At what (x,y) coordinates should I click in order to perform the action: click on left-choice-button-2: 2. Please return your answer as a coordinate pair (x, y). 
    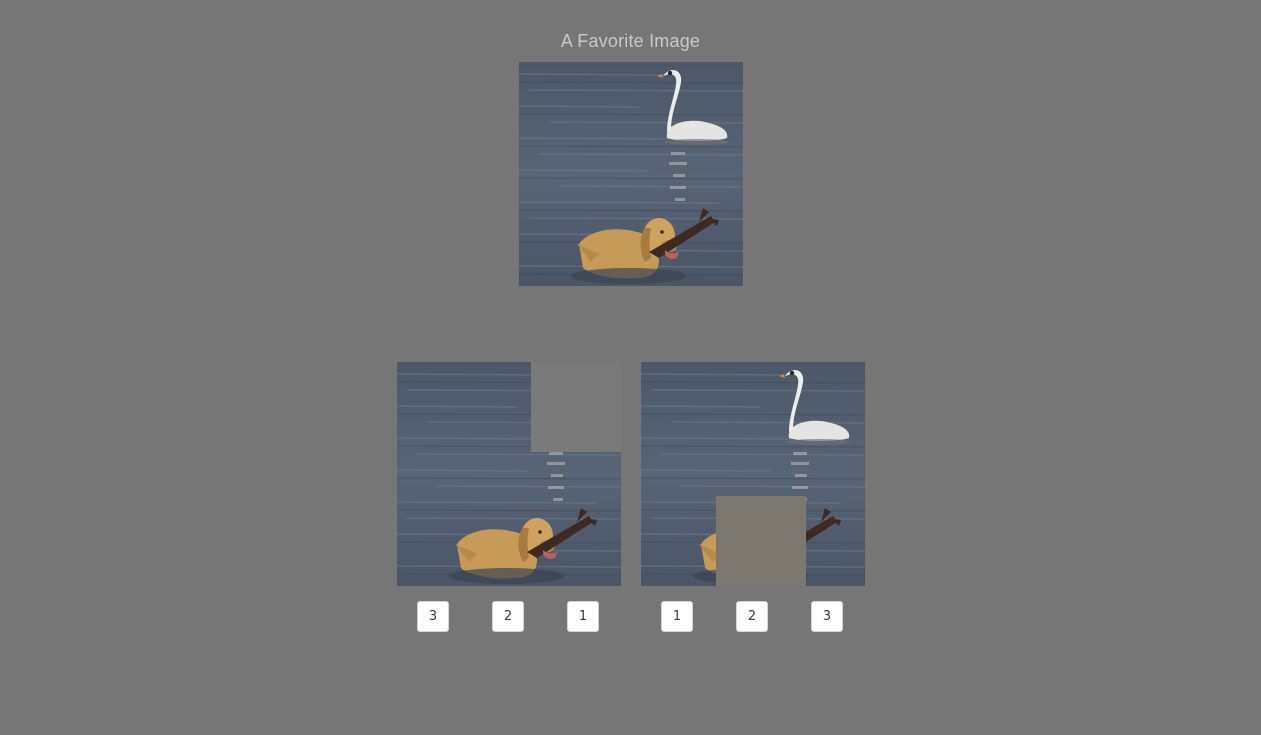
    Looking at the image, I should click on (508, 616).